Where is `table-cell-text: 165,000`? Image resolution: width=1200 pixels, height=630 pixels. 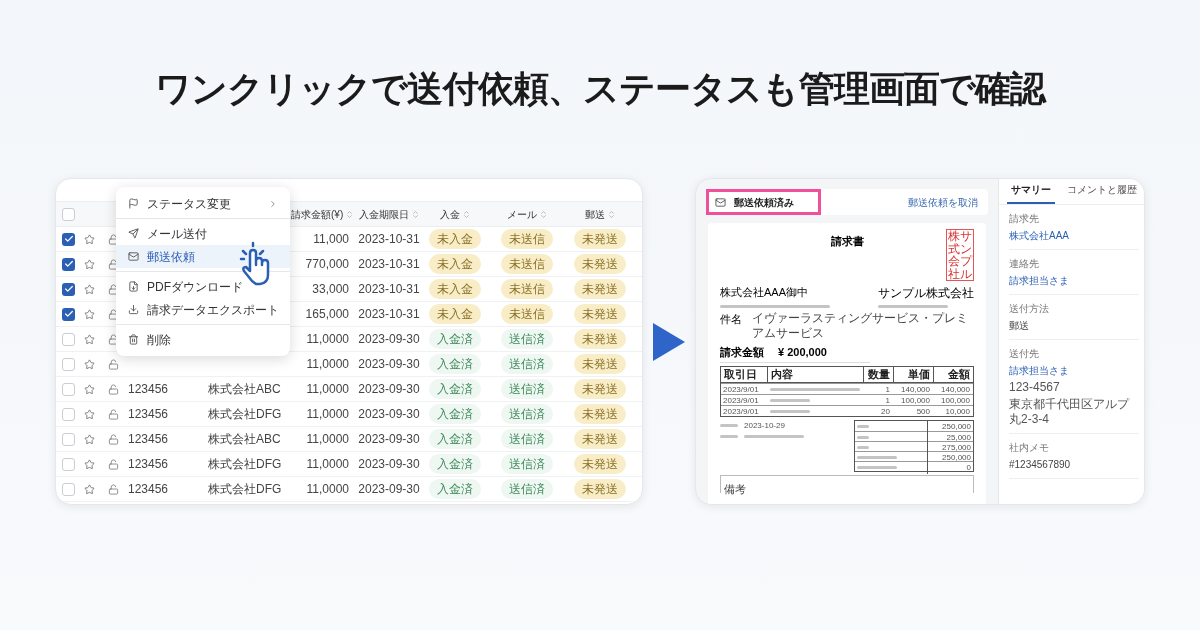 table-cell-text: 165,000 is located at coordinates (327, 314).